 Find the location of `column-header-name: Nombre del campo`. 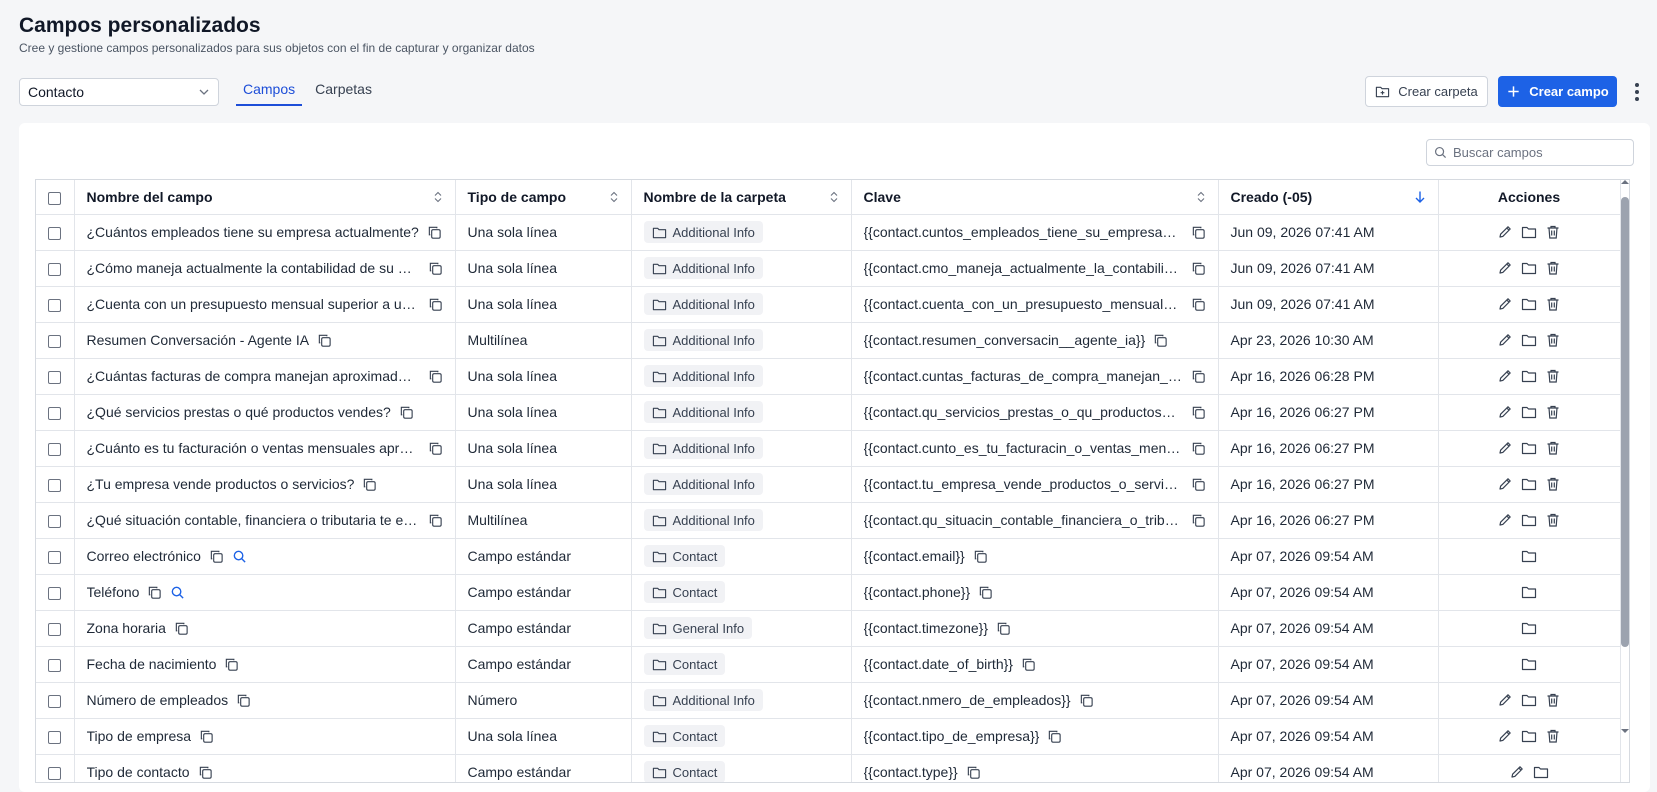

column-header-name: Nombre del campo is located at coordinates (265, 197).